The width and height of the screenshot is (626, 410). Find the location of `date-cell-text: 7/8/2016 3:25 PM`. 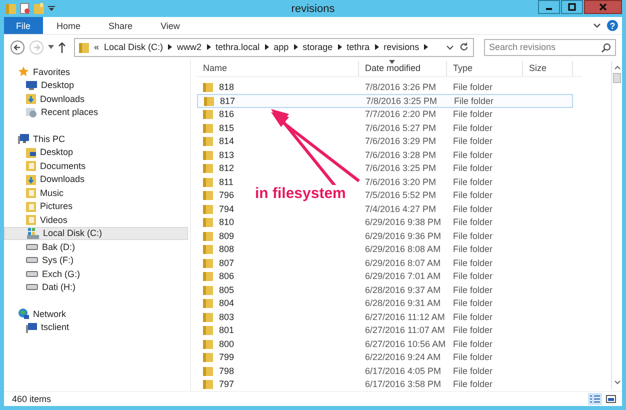

date-cell-text: 7/8/2016 3:25 PM is located at coordinates (401, 101).